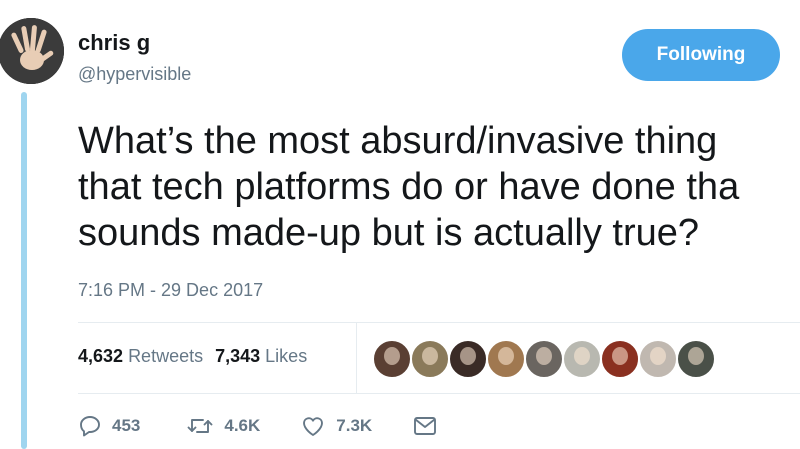  What do you see at coordinates (238, 356) in the screenshot?
I see `likes-count: 7,343` at bounding box center [238, 356].